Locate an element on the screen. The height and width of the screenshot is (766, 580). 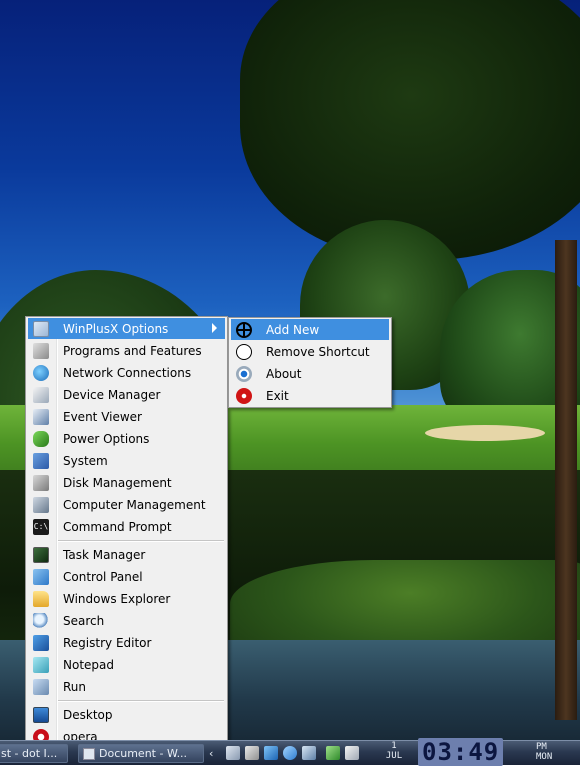
menu-item-label: Network Connections is located at coordinates (127, 372).